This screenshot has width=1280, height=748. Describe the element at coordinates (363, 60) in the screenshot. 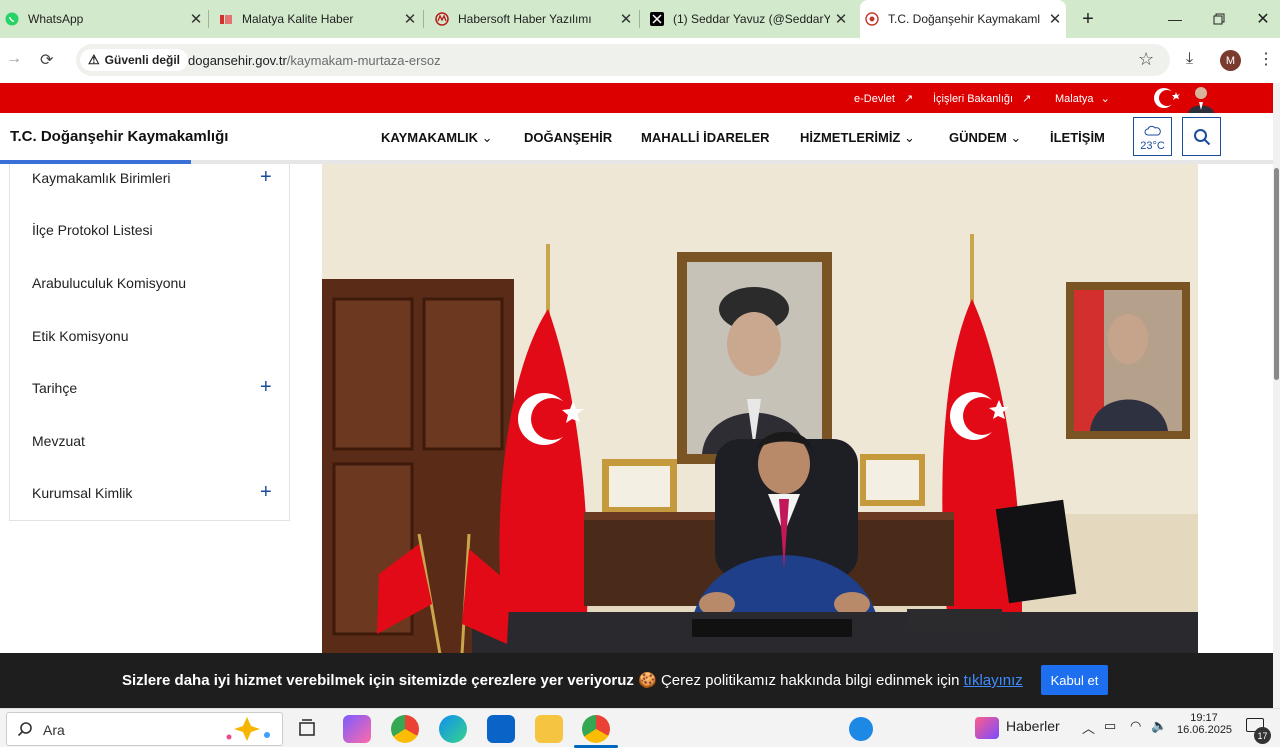

I see `url-path: /kaymakam-murtaza-ersoz` at that location.